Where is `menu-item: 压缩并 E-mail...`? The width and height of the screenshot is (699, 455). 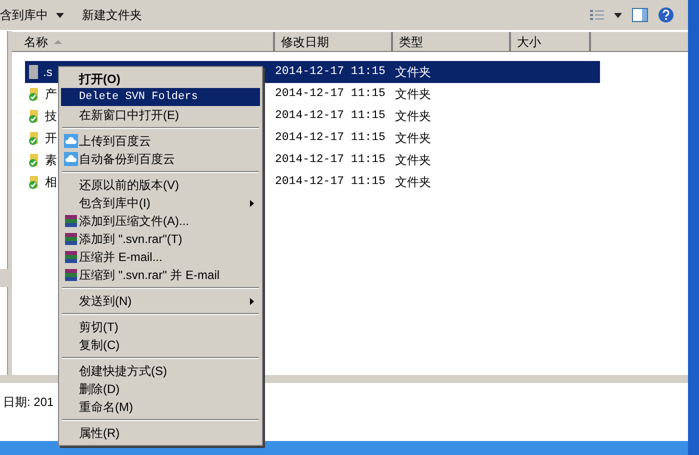
menu-item: 压缩并 E-mail... is located at coordinates (160, 257).